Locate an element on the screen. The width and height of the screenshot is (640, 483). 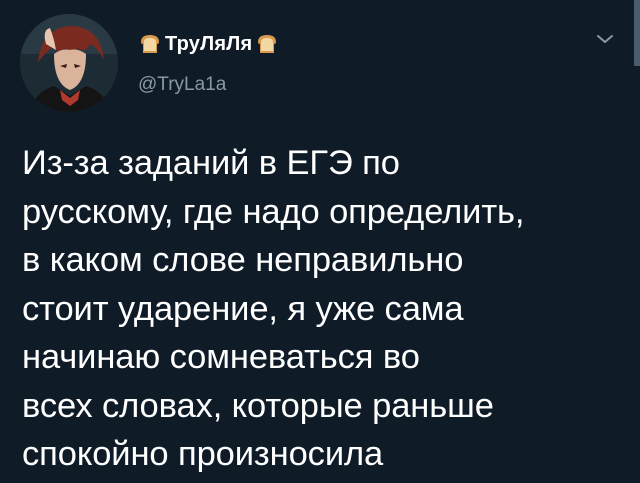
user-avatar is located at coordinates (69, 63).